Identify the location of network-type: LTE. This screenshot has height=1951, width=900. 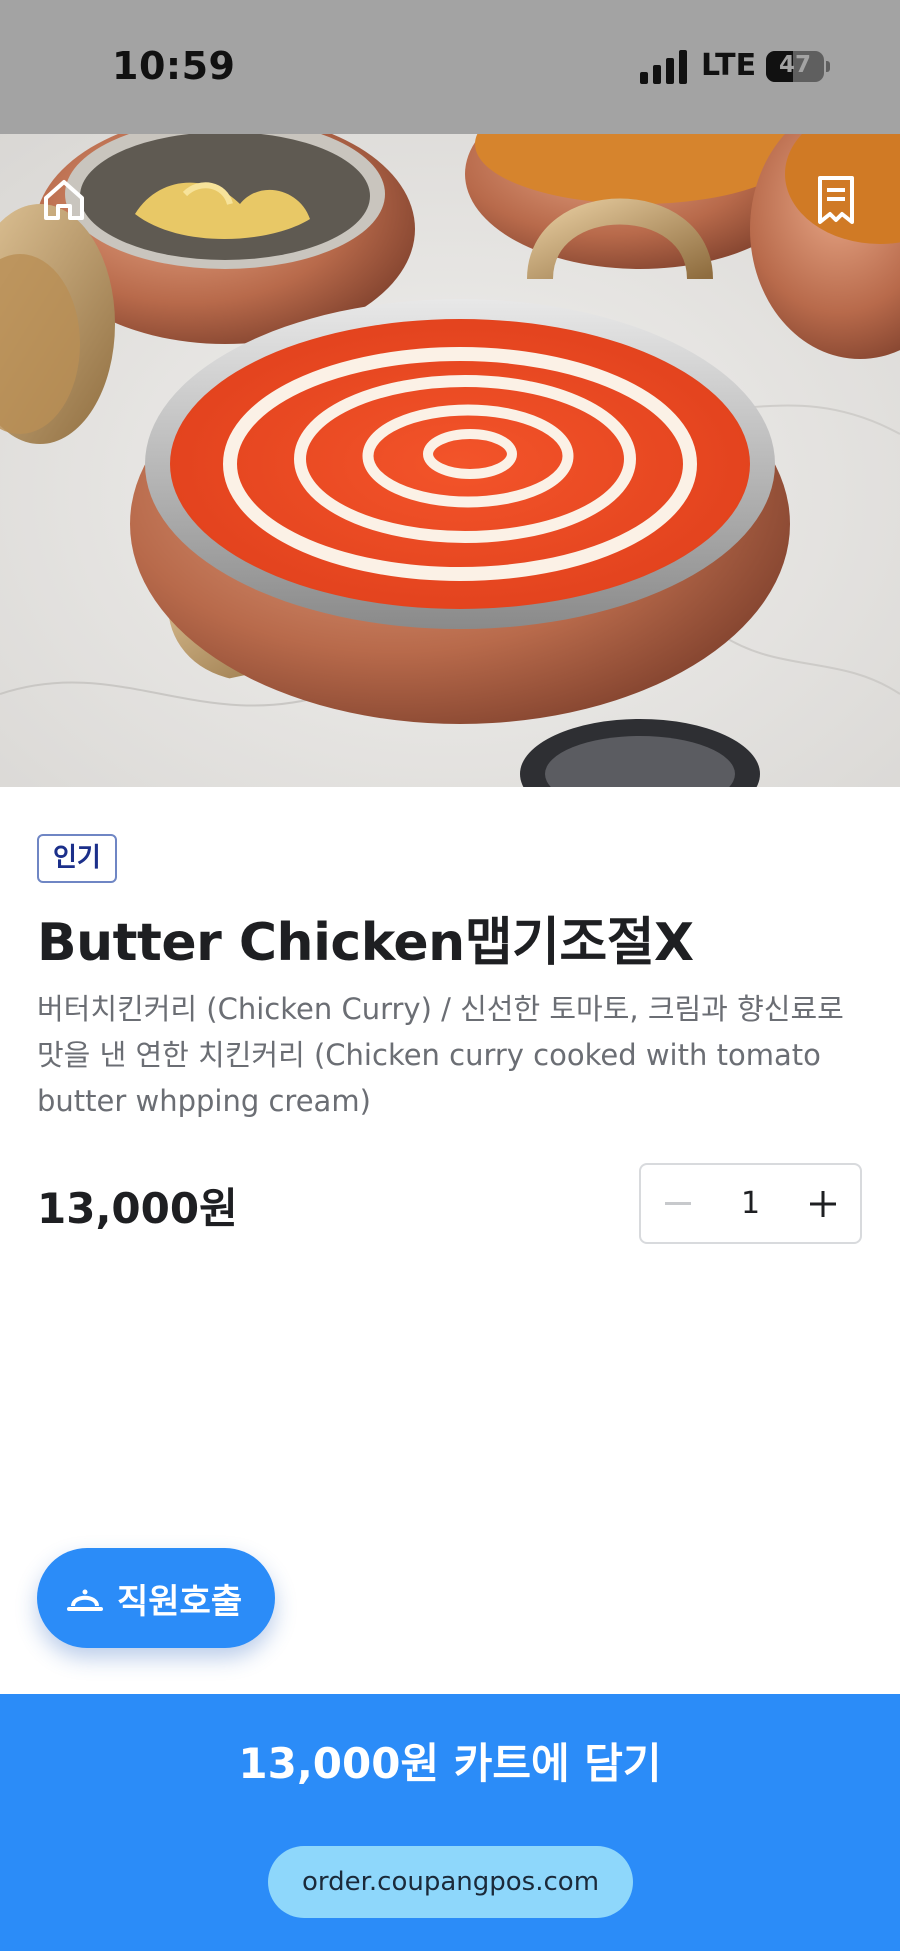
(729, 65).